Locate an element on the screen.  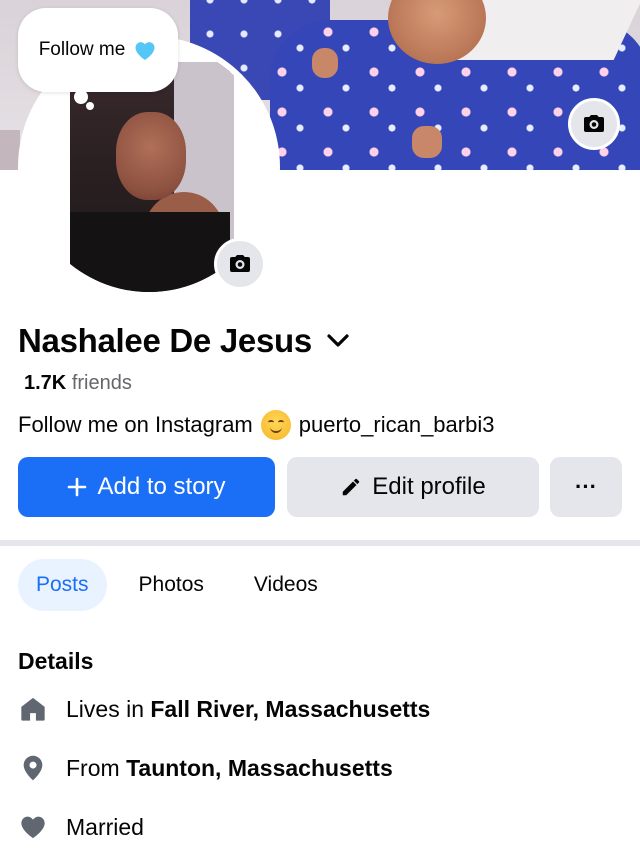
detail-prefix: Lives in is located at coordinates (105, 708).